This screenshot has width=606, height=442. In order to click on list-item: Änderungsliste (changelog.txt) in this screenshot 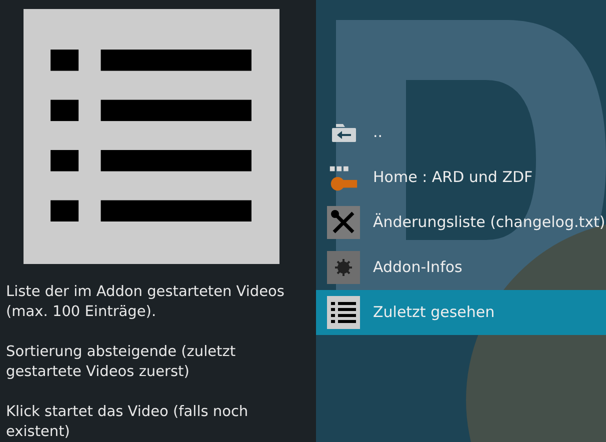, I will do `click(461, 222)`.